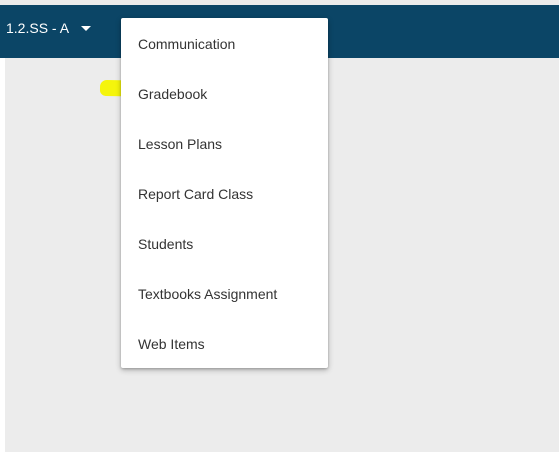 This screenshot has height=452, width=559. What do you see at coordinates (224, 94) in the screenshot?
I see `menu-item-gradebook: Gradebook` at bounding box center [224, 94].